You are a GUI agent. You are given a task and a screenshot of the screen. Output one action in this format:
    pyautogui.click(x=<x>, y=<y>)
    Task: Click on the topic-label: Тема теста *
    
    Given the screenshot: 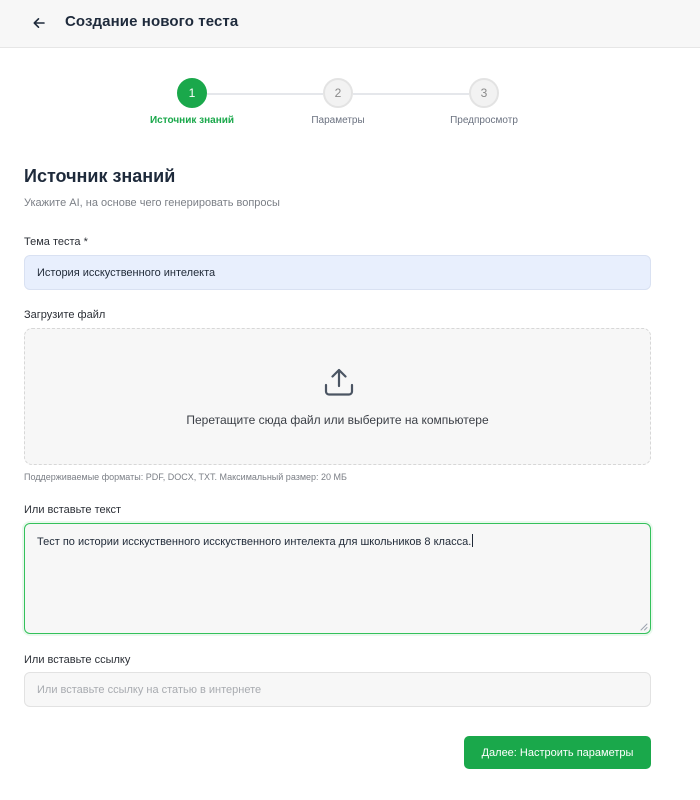 What is the action you would take?
    pyautogui.click(x=56, y=242)
    